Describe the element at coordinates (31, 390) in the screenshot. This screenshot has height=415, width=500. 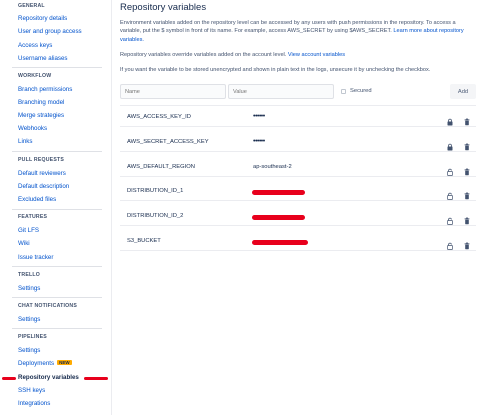
I see `nav-ssh-keys: SSH keys` at that location.